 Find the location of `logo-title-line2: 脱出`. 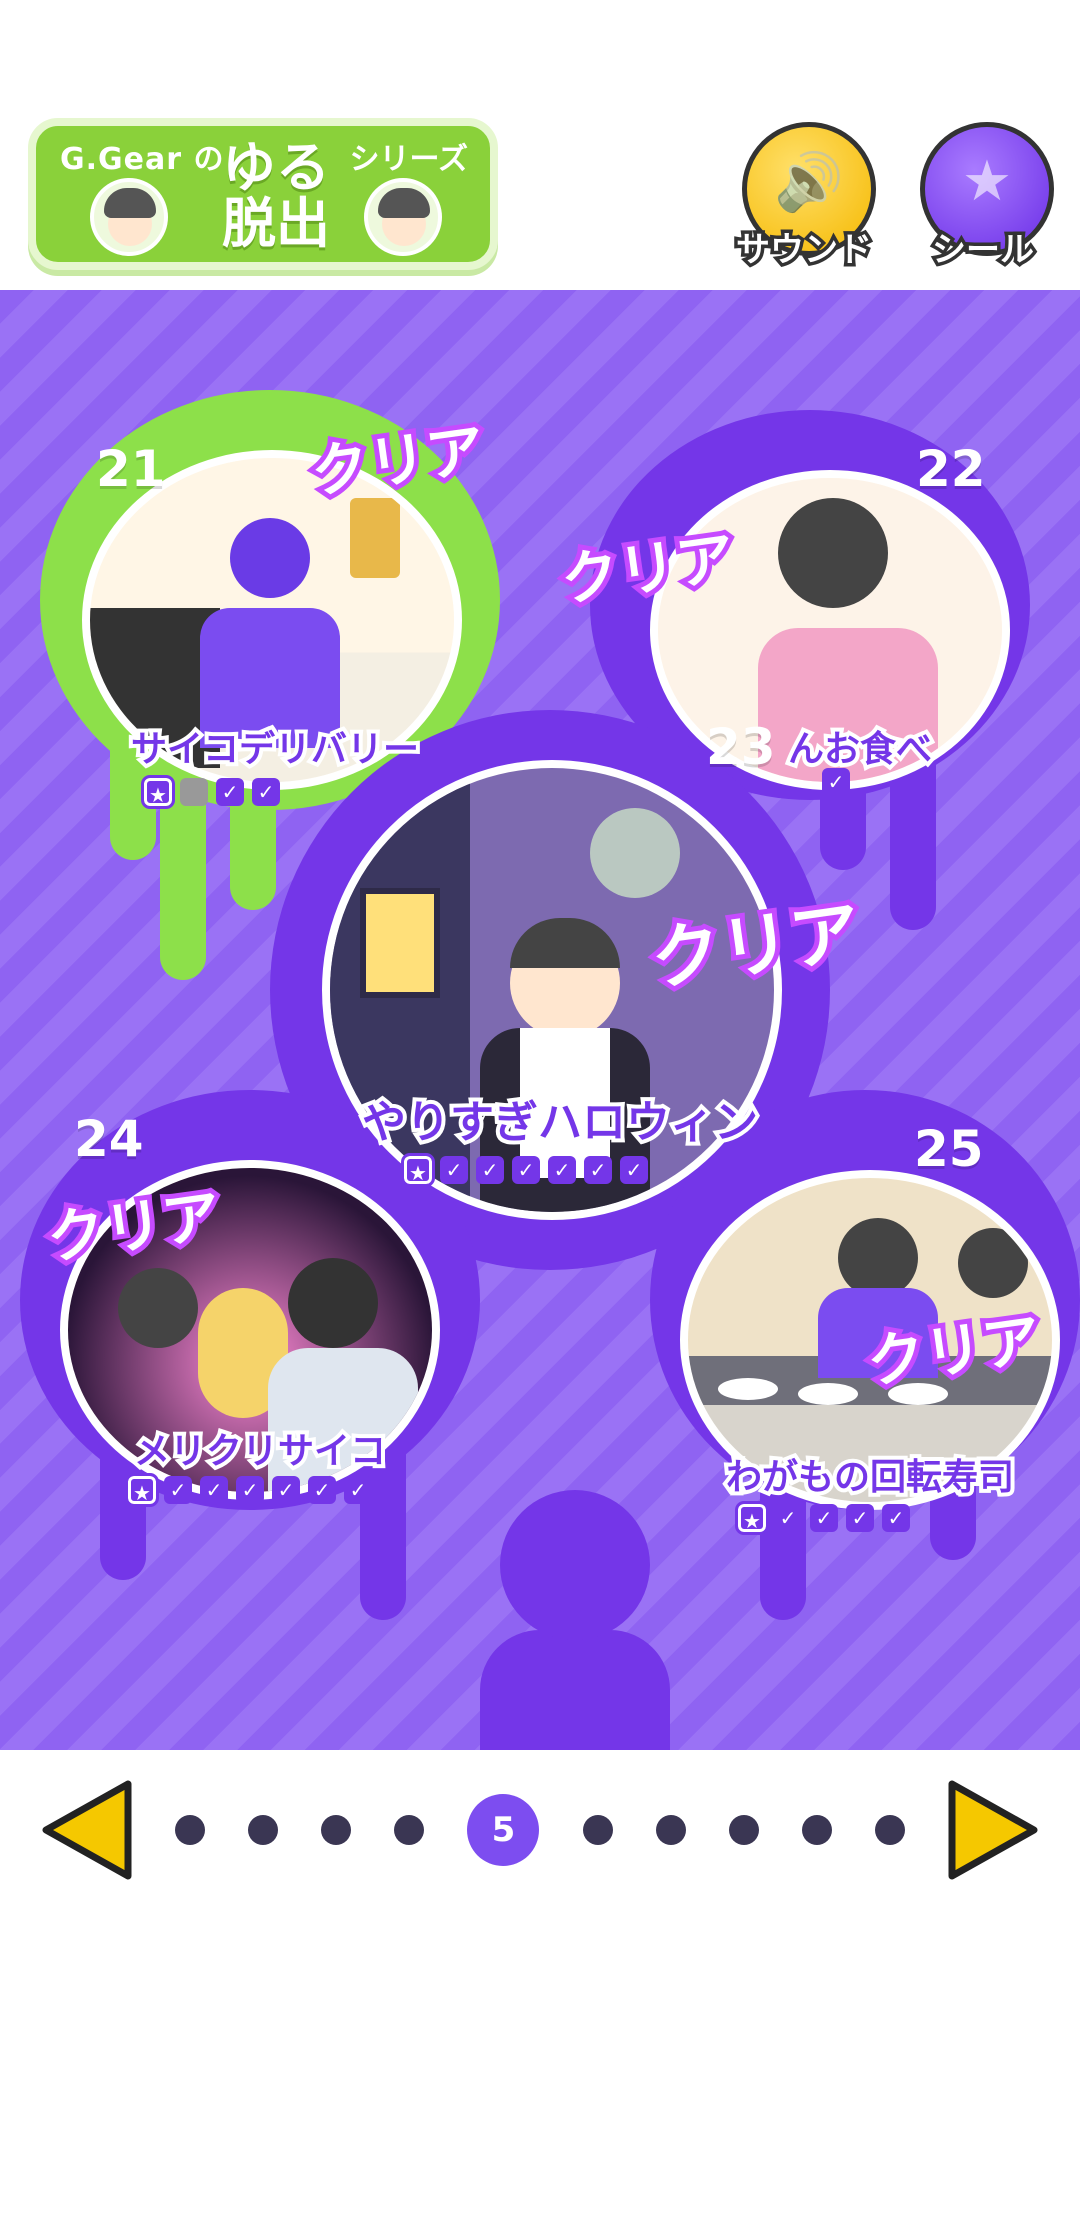

logo-title-line2: 脱出 is located at coordinates (276, 223).